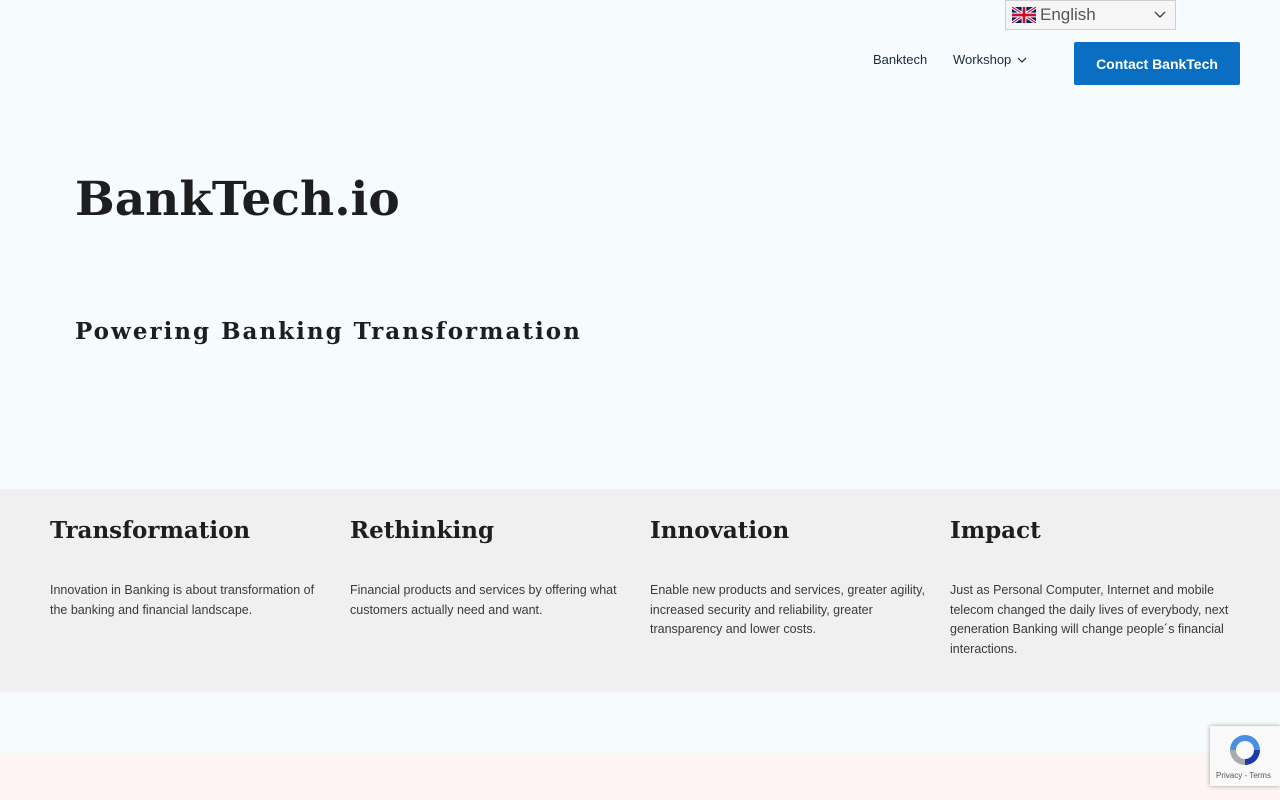  What do you see at coordinates (900, 60) in the screenshot?
I see `nav-banktech: Banktech` at bounding box center [900, 60].